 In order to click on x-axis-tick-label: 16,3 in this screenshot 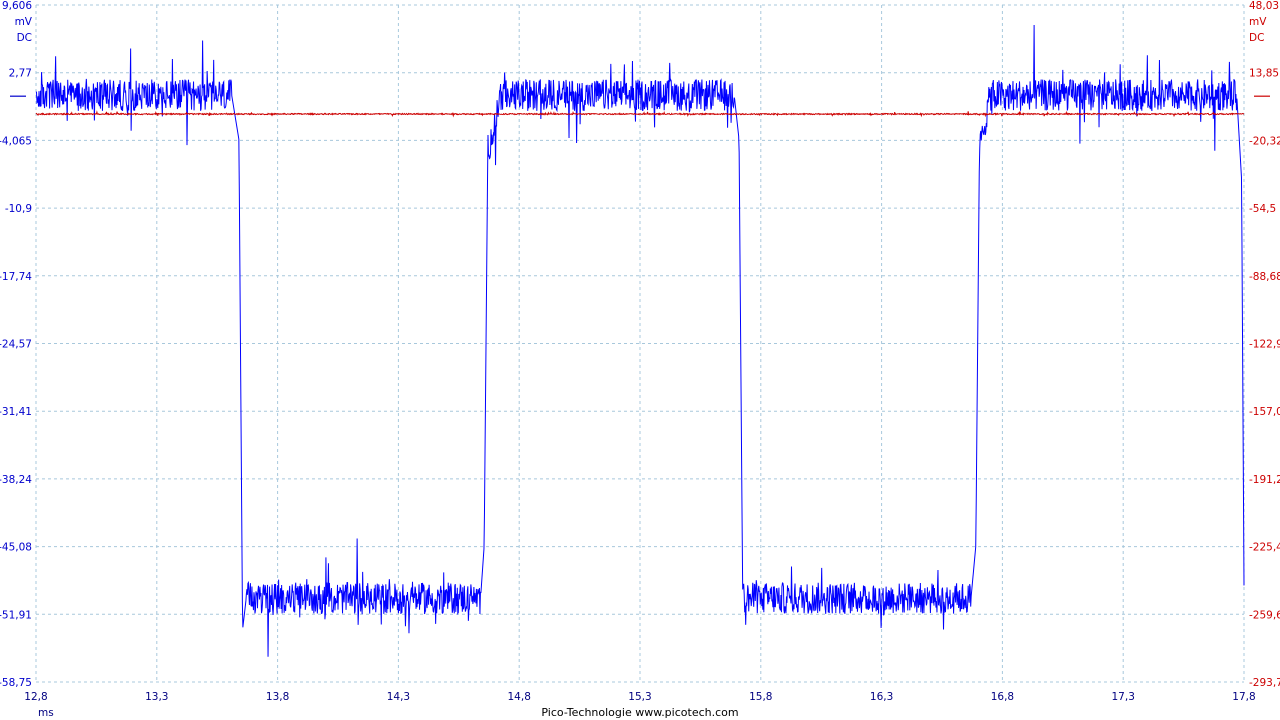, I will do `click(881, 697)`.